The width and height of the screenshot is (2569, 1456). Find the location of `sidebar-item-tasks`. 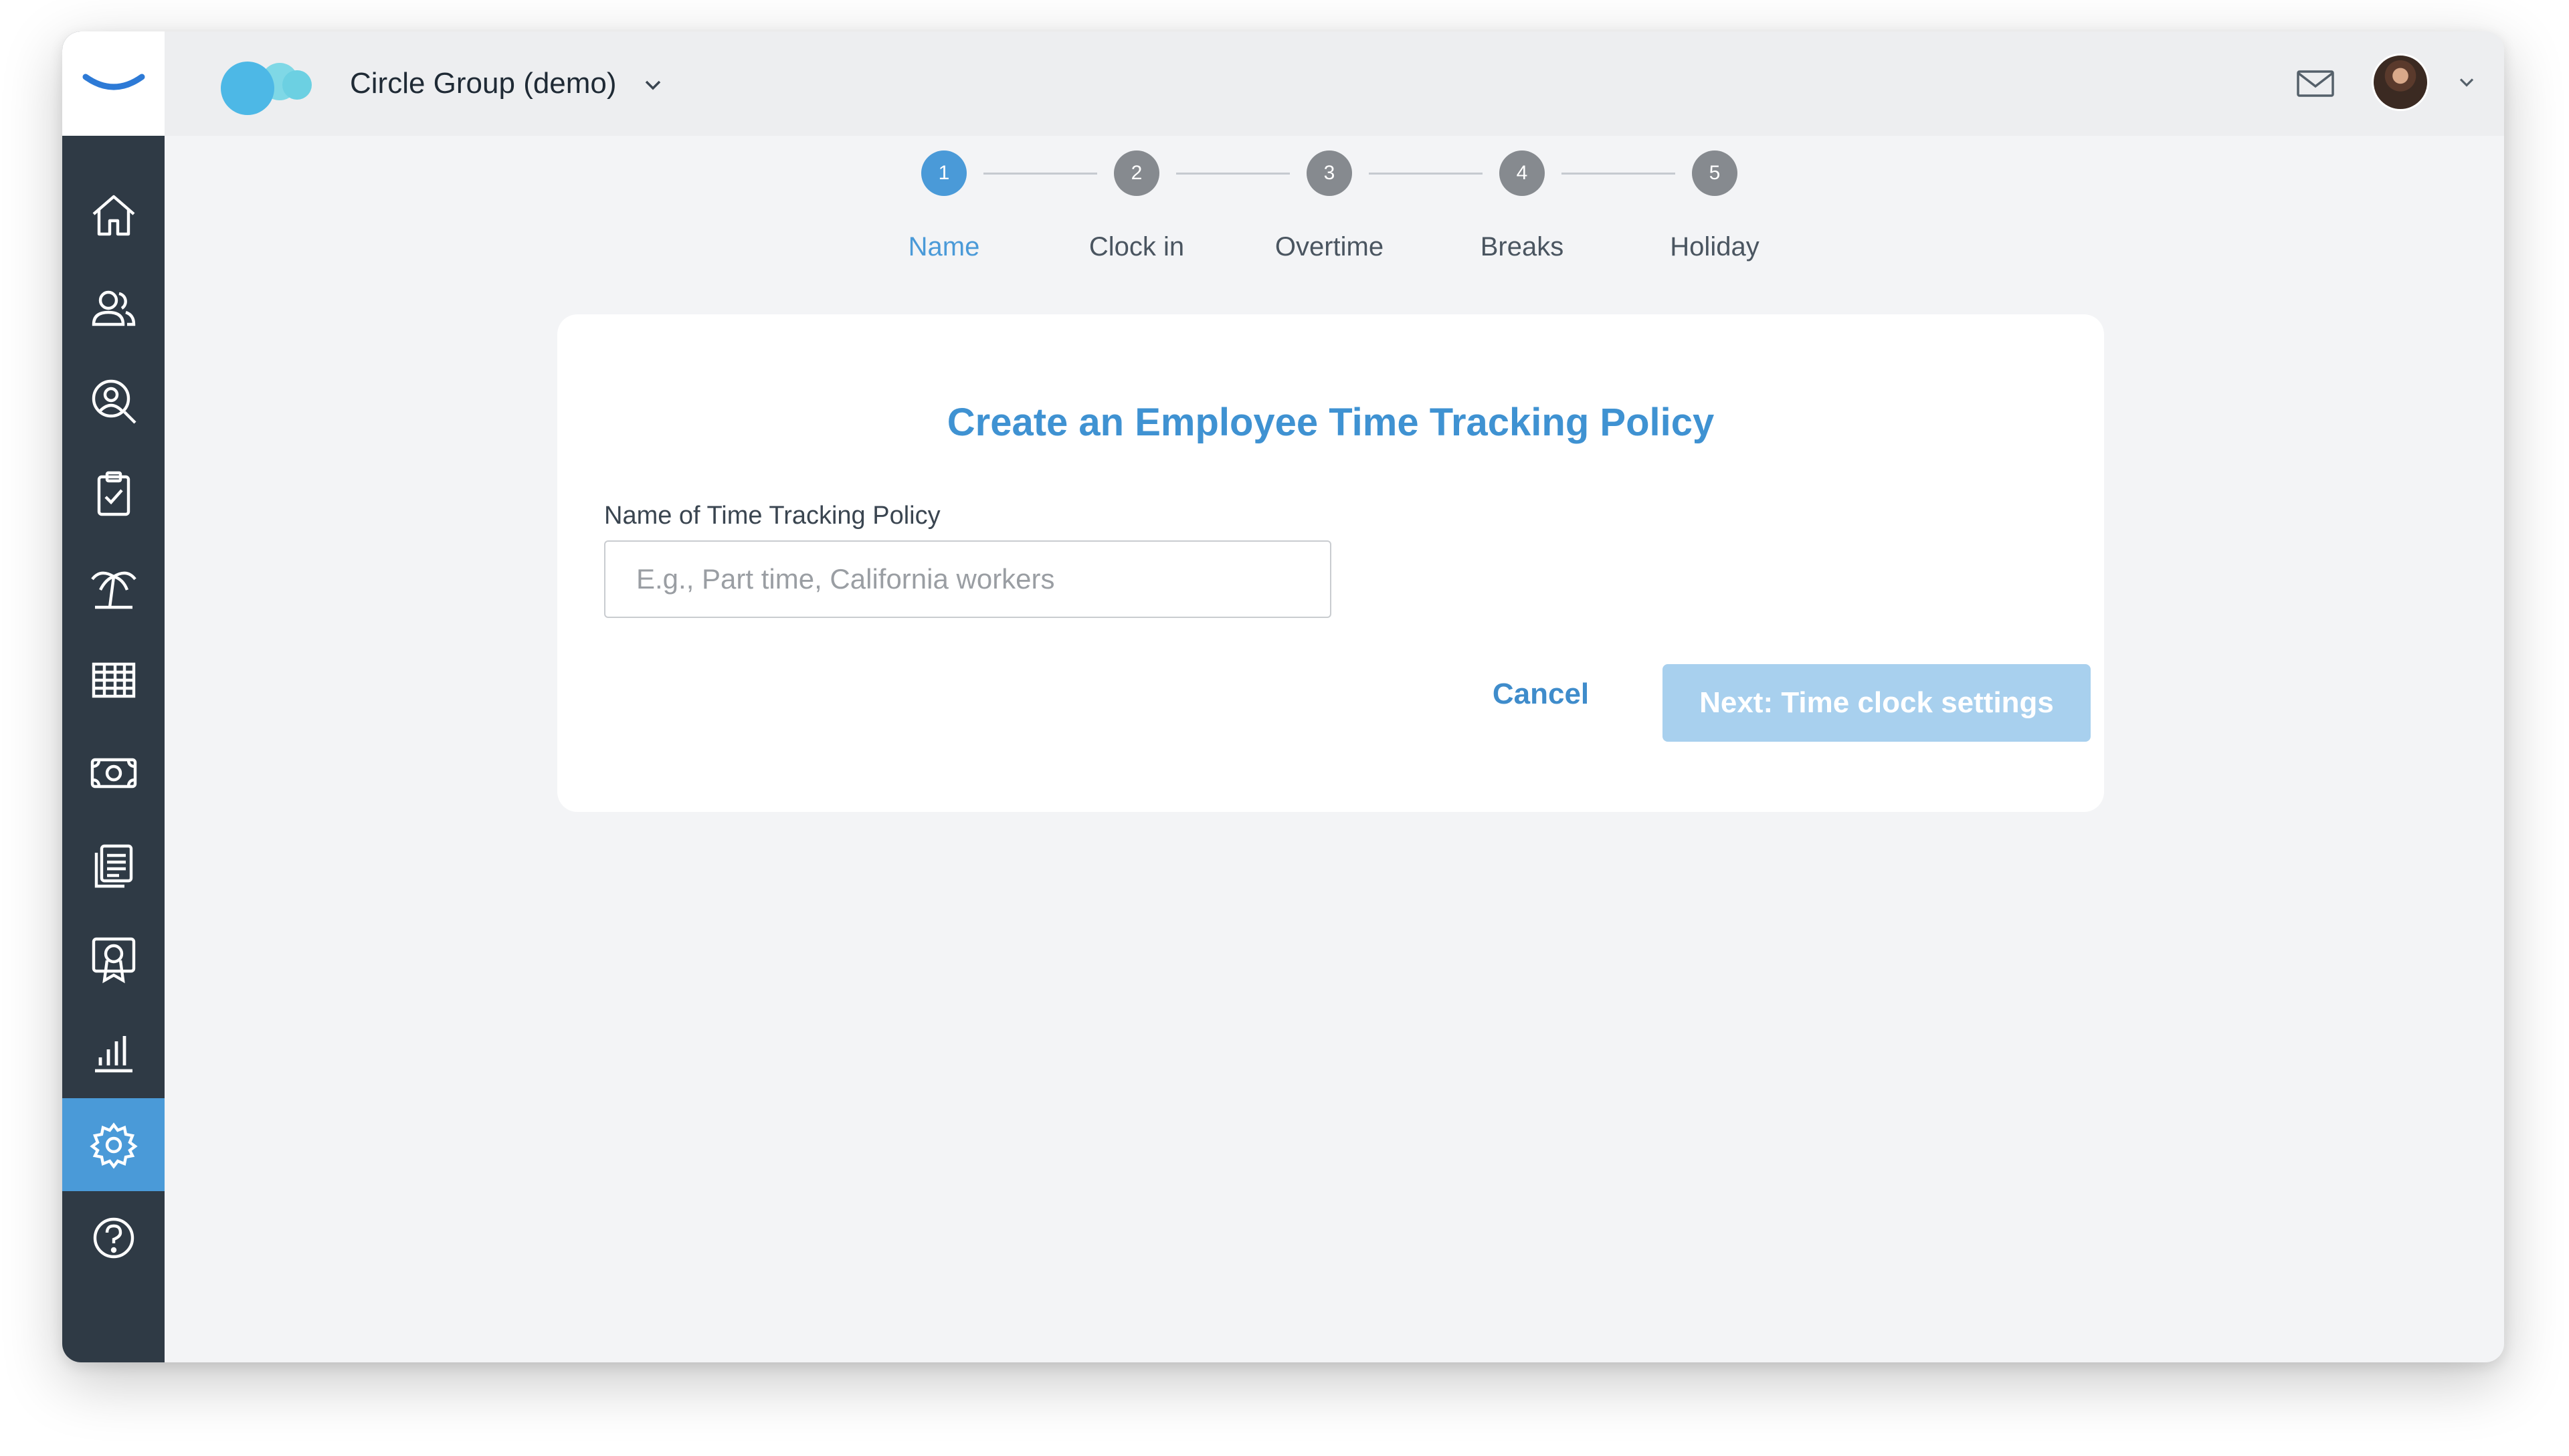

sidebar-item-tasks is located at coordinates (113, 493).